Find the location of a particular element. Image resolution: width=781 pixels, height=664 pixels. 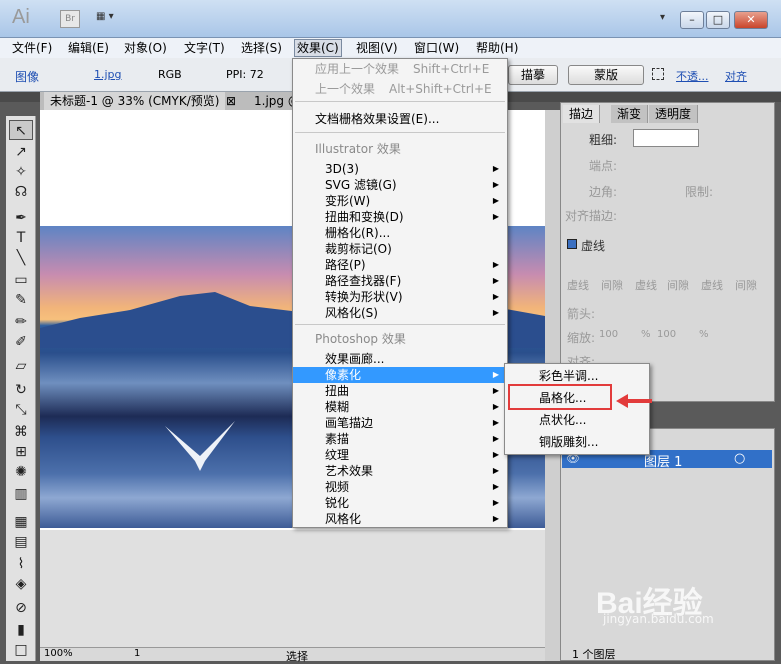

tab-close-icon: ⊠ is located at coordinates (231, 101).